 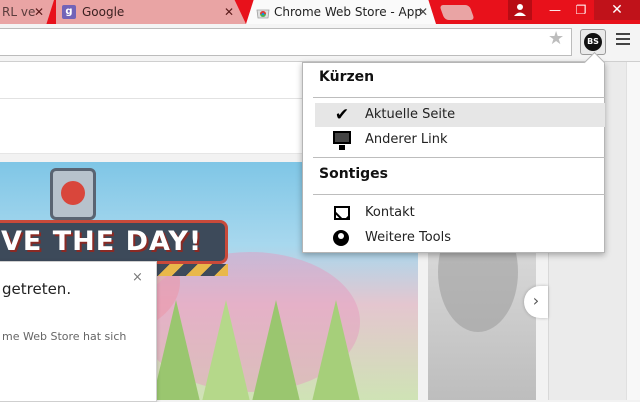 I want to click on notification-card: getreten. × me Web Store hat sich, so click(x=78, y=331).